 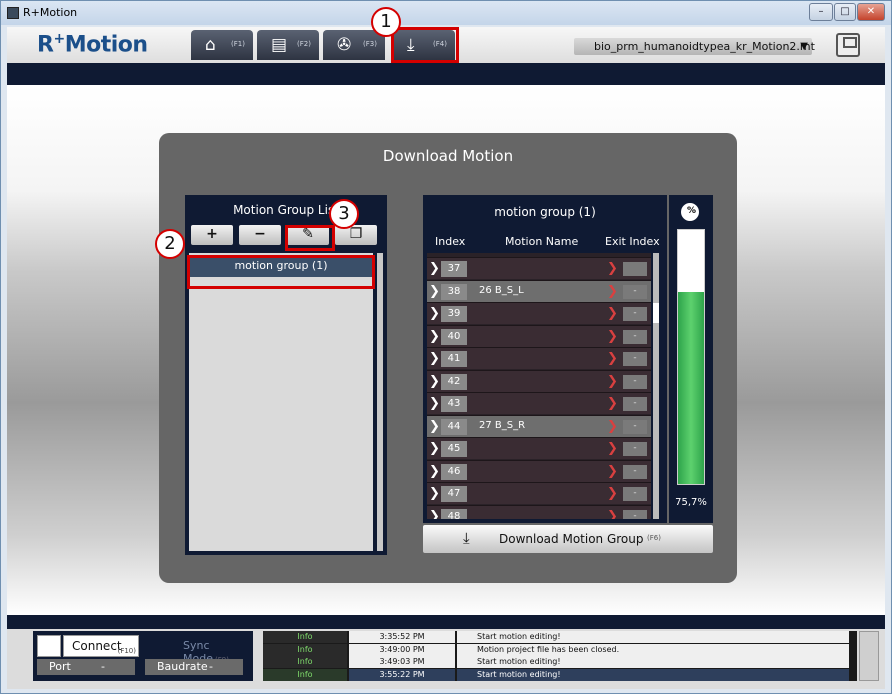 What do you see at coordinates (281, 402) in the screenshot?
I see `group-list` at bounding box center [281, 402].